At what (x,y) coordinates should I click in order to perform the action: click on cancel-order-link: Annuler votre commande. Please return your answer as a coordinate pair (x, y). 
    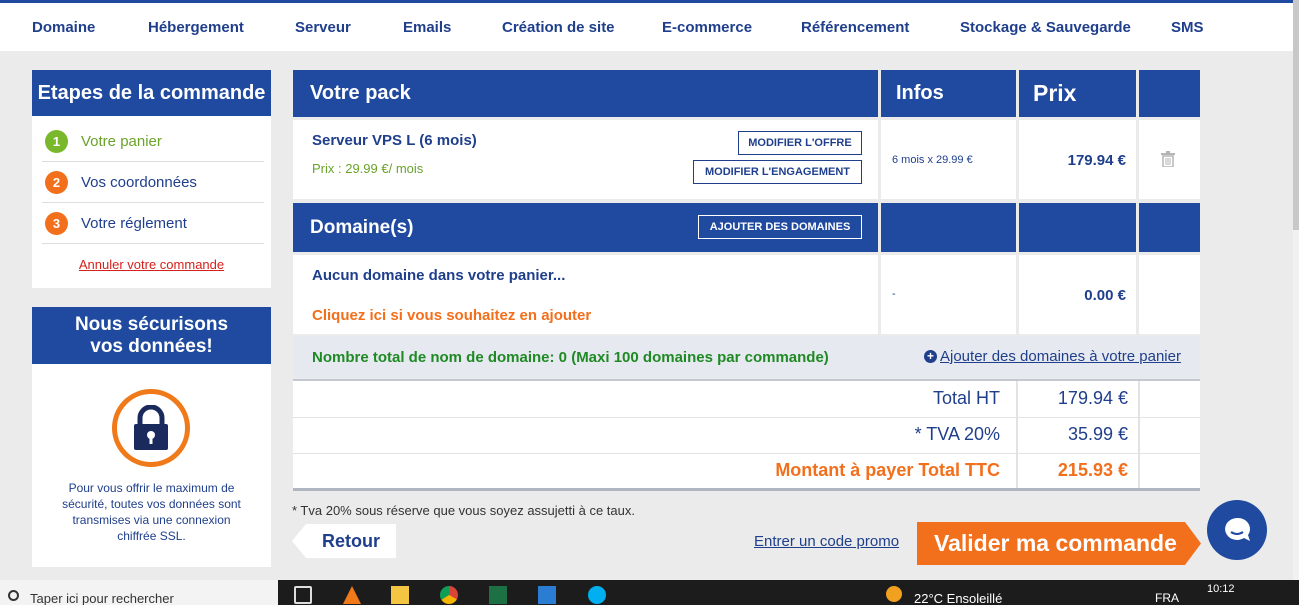
    Looking at the image, I should click on (151, 264).